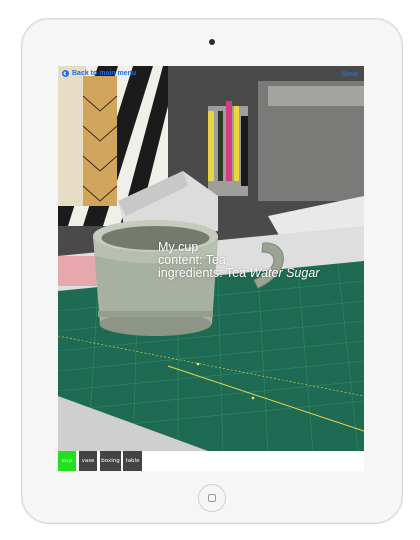 This screenshot has height=540, width=420. What do you see at coordinates (65, 73) in the screenshot?
I see `back-arrow-icon` at bounding box center [65, 73].